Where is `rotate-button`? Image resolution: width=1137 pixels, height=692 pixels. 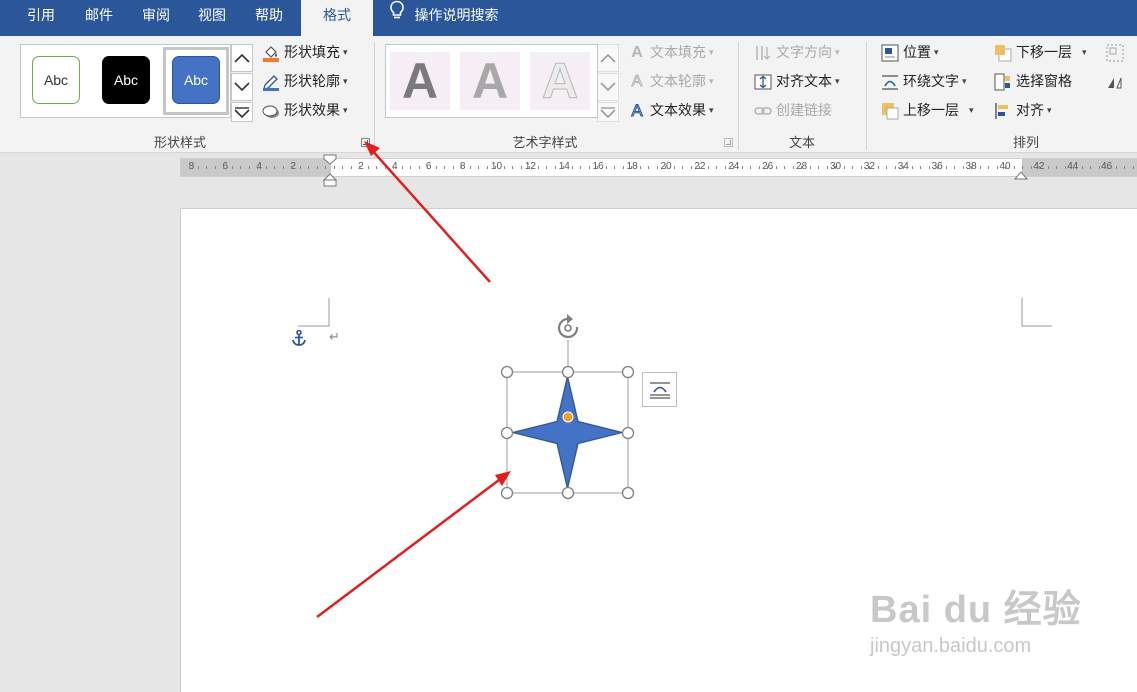
rotate-button is located at coordinates (1117, 82).